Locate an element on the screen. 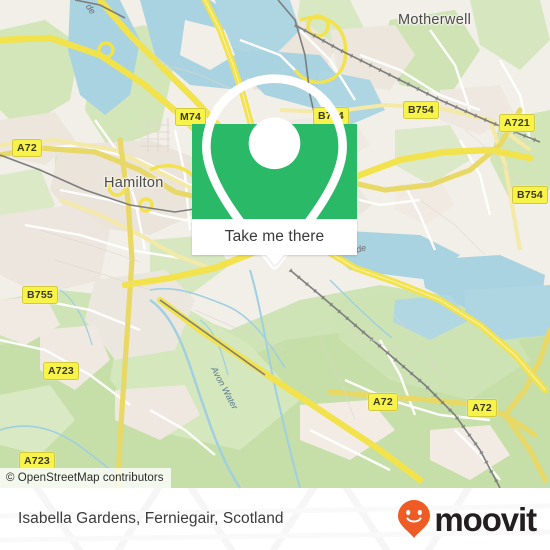 Image resolution: width=550 pixels, height=550 pixels. location-popup-card: Take me there is located at coordinates (274, 171).